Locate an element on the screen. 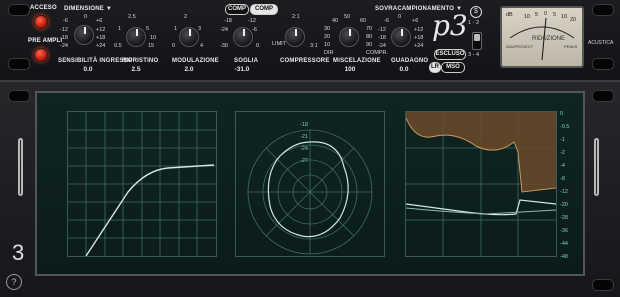 The width and height of the screenshot is (620, 297). tick: 90 is located at coordinates (369, 45).